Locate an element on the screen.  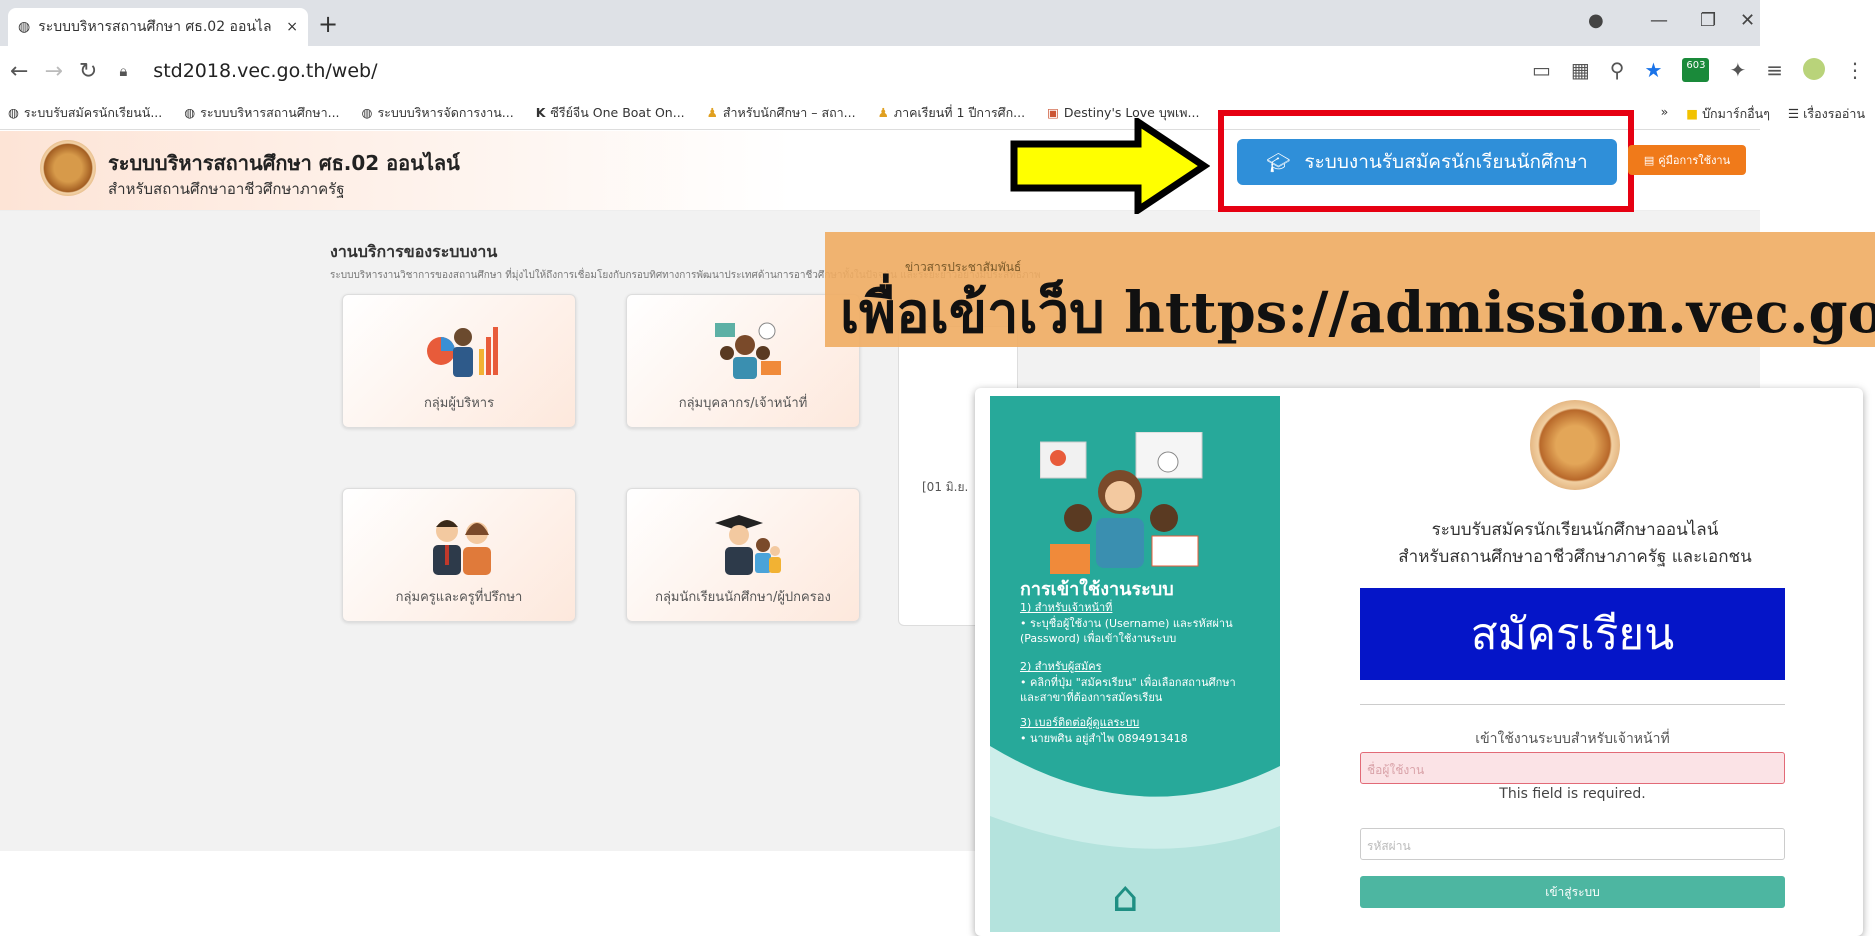
tab-title: ระบบบริหารสถานศึกษา ศธ.02 ออนไล is located at coordinates (155, 27).